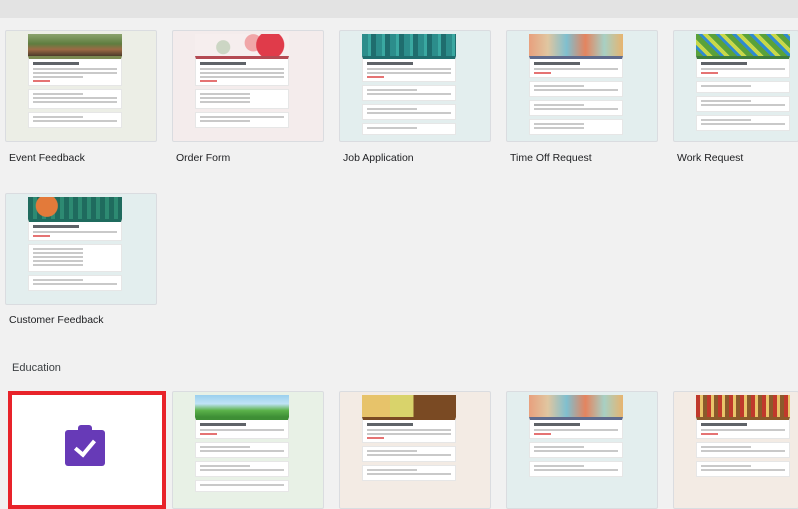 The width and height of the screenshot is (798, 509). I want to click on template-card-course-evaluation, so click(735, 450).